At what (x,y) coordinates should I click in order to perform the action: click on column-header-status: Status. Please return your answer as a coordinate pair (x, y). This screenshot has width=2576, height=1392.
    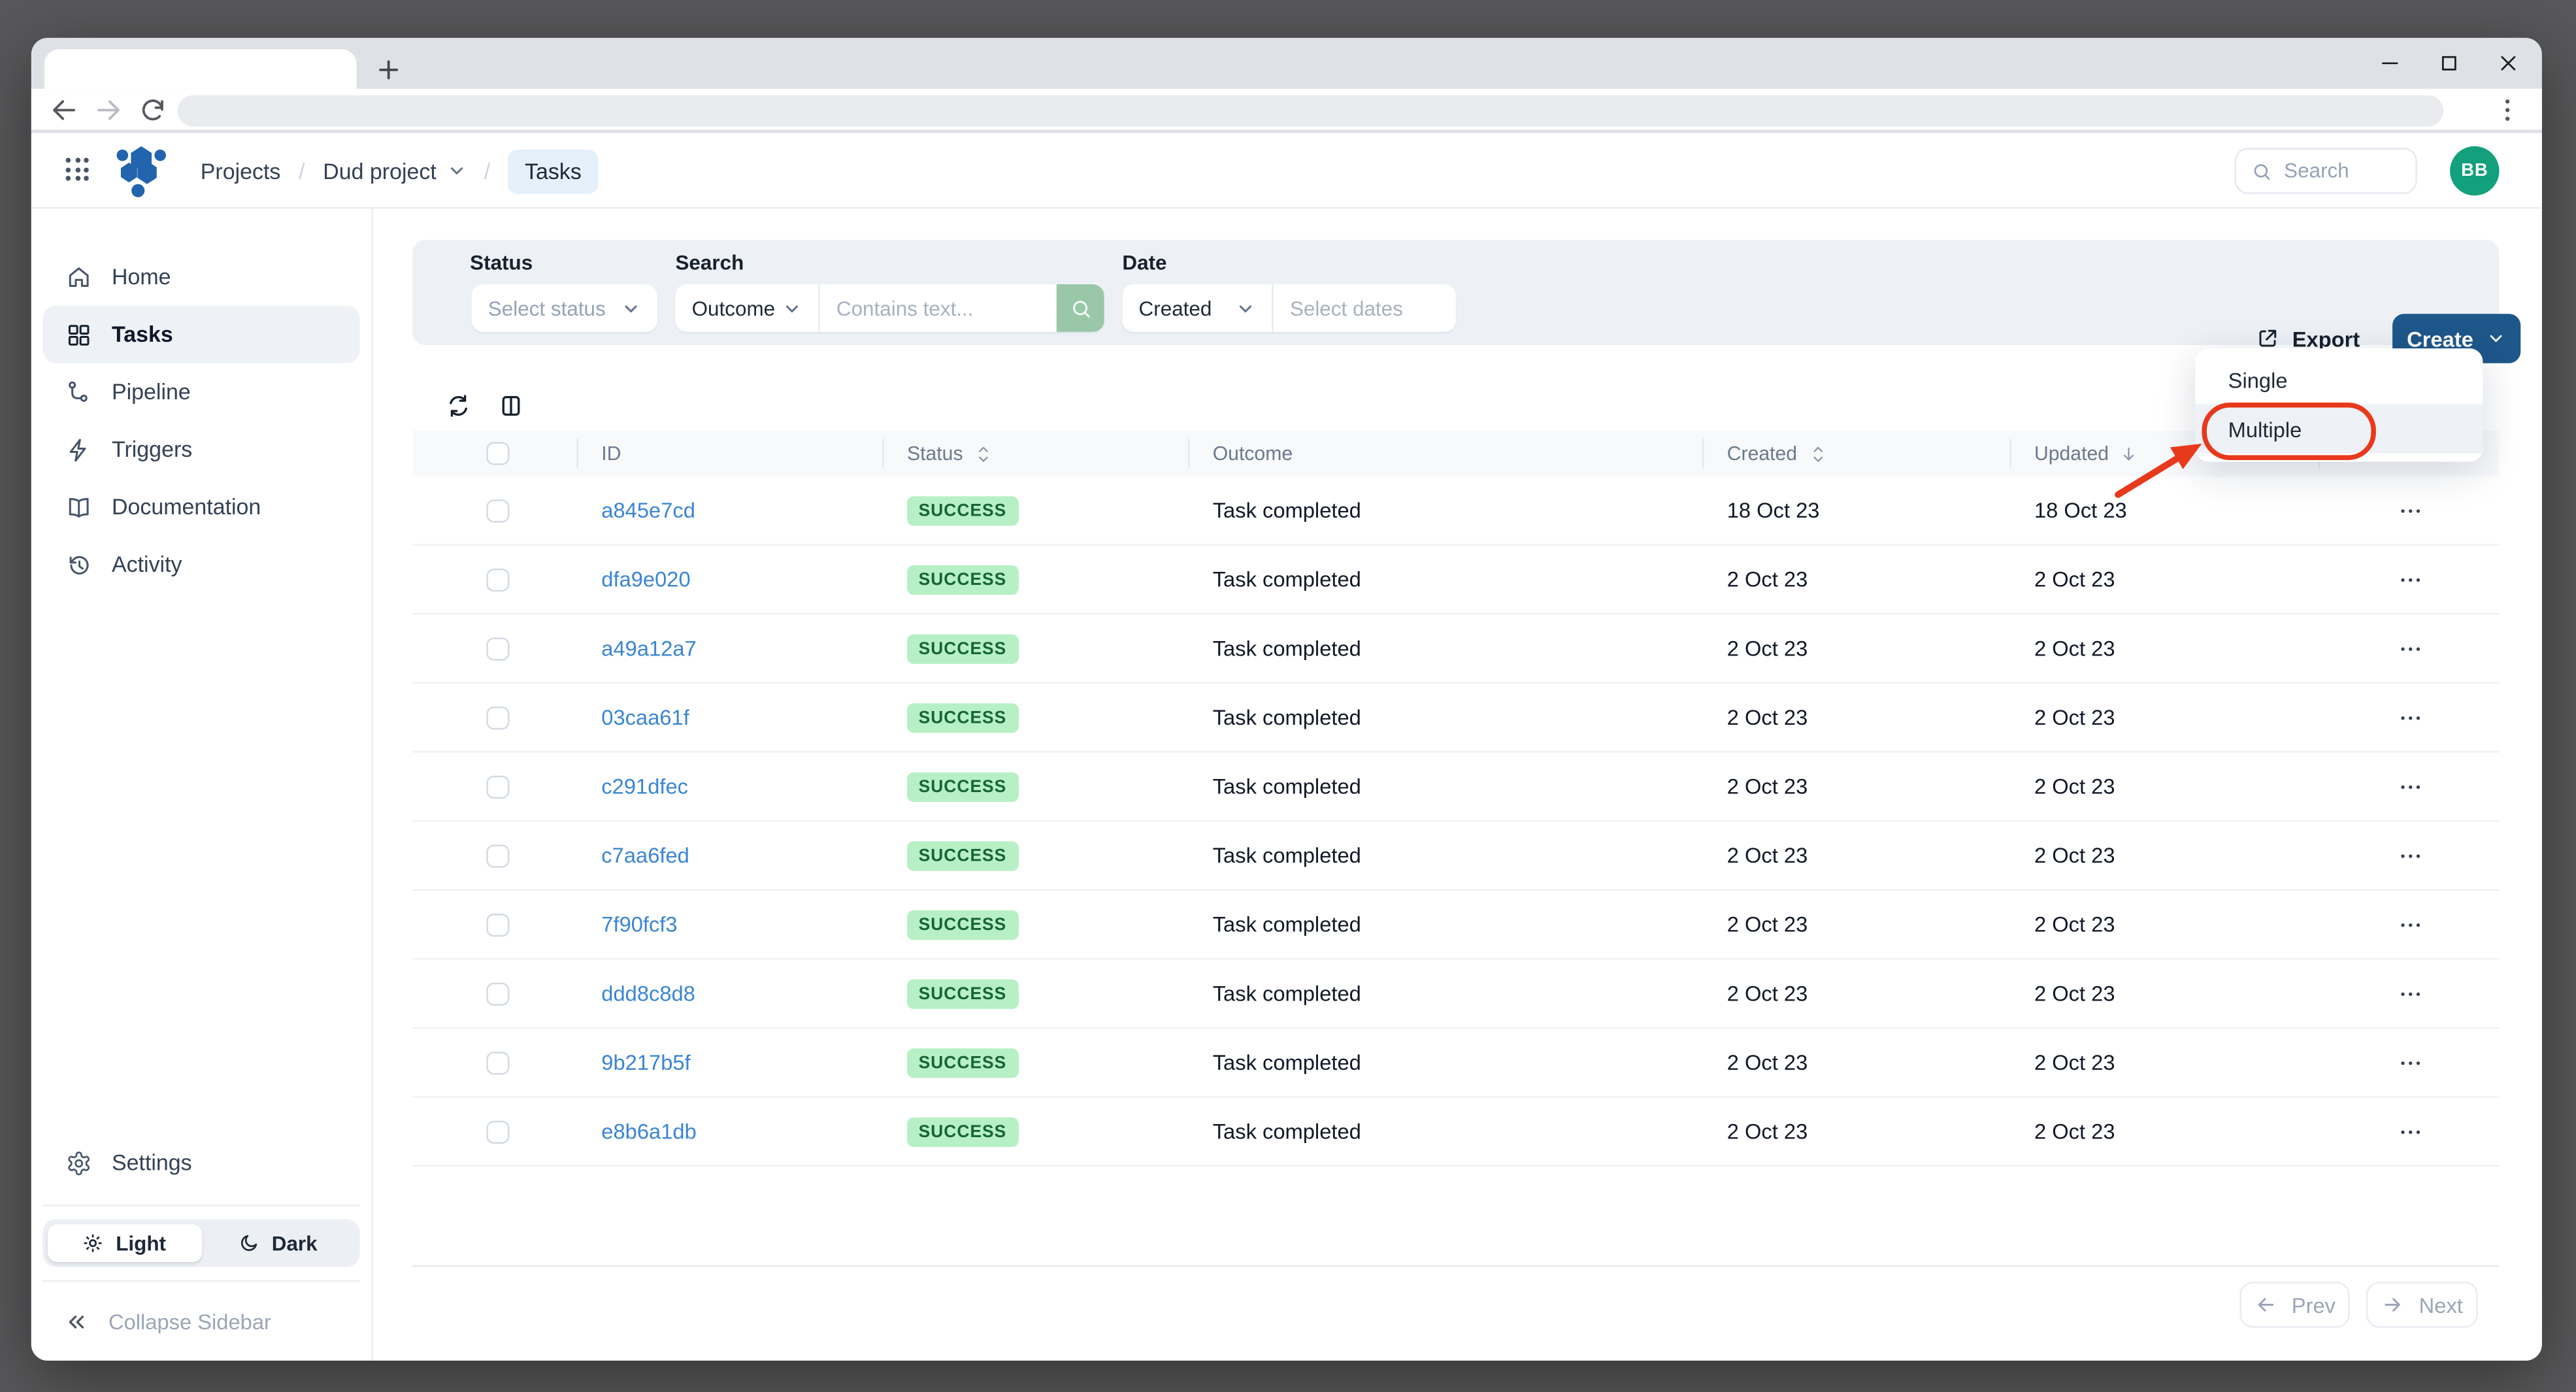
    Looking at the image, I should click on (1037, 454).